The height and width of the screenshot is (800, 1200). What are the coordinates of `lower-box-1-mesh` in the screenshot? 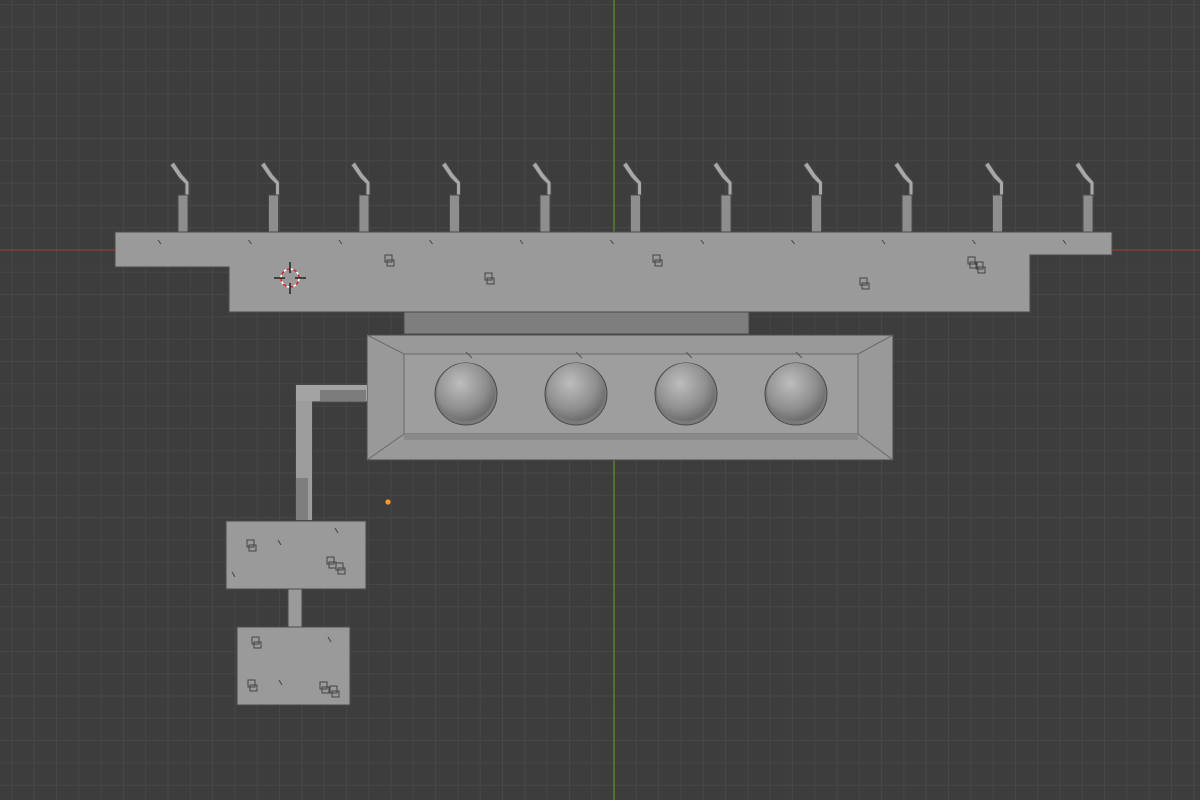 It's located at (296, 555).